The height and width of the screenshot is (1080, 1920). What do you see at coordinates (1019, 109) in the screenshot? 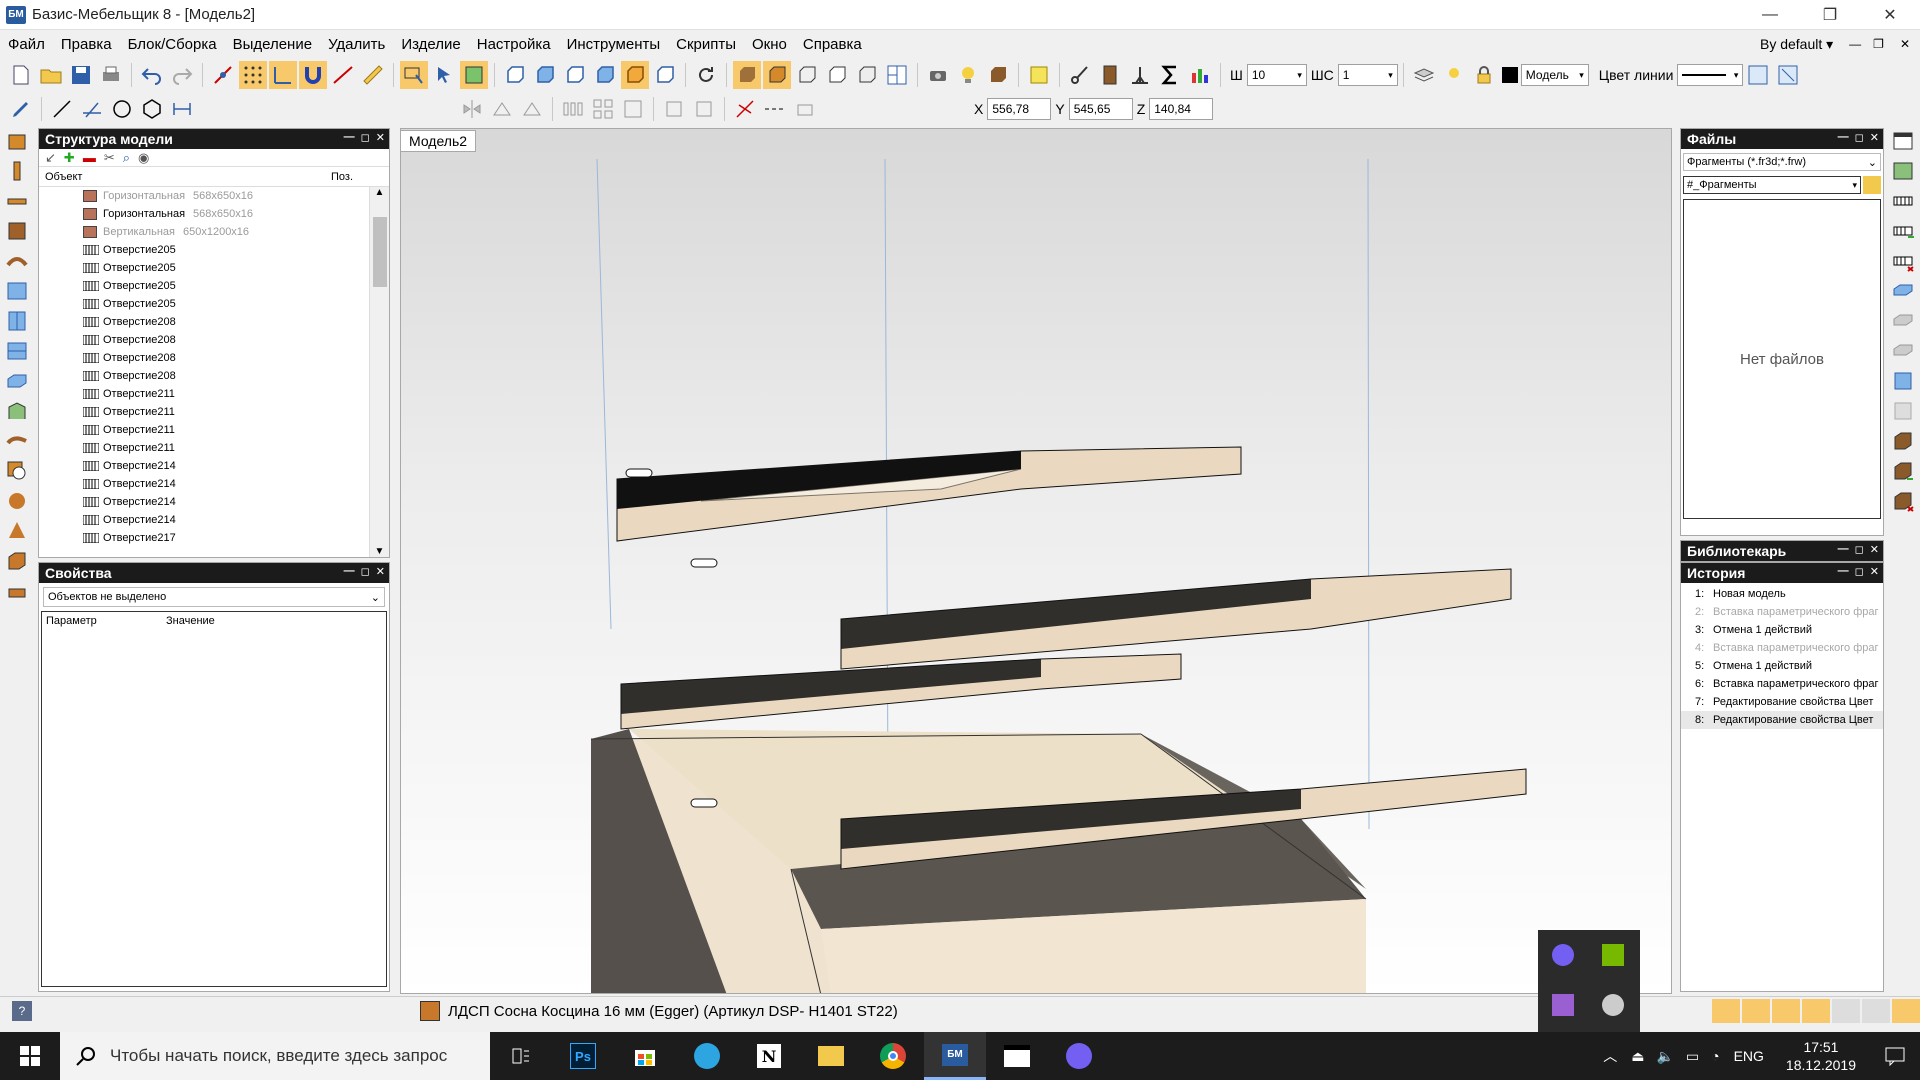
I see `x-coord-input: 556,78` at bounding box center [1019, 109].